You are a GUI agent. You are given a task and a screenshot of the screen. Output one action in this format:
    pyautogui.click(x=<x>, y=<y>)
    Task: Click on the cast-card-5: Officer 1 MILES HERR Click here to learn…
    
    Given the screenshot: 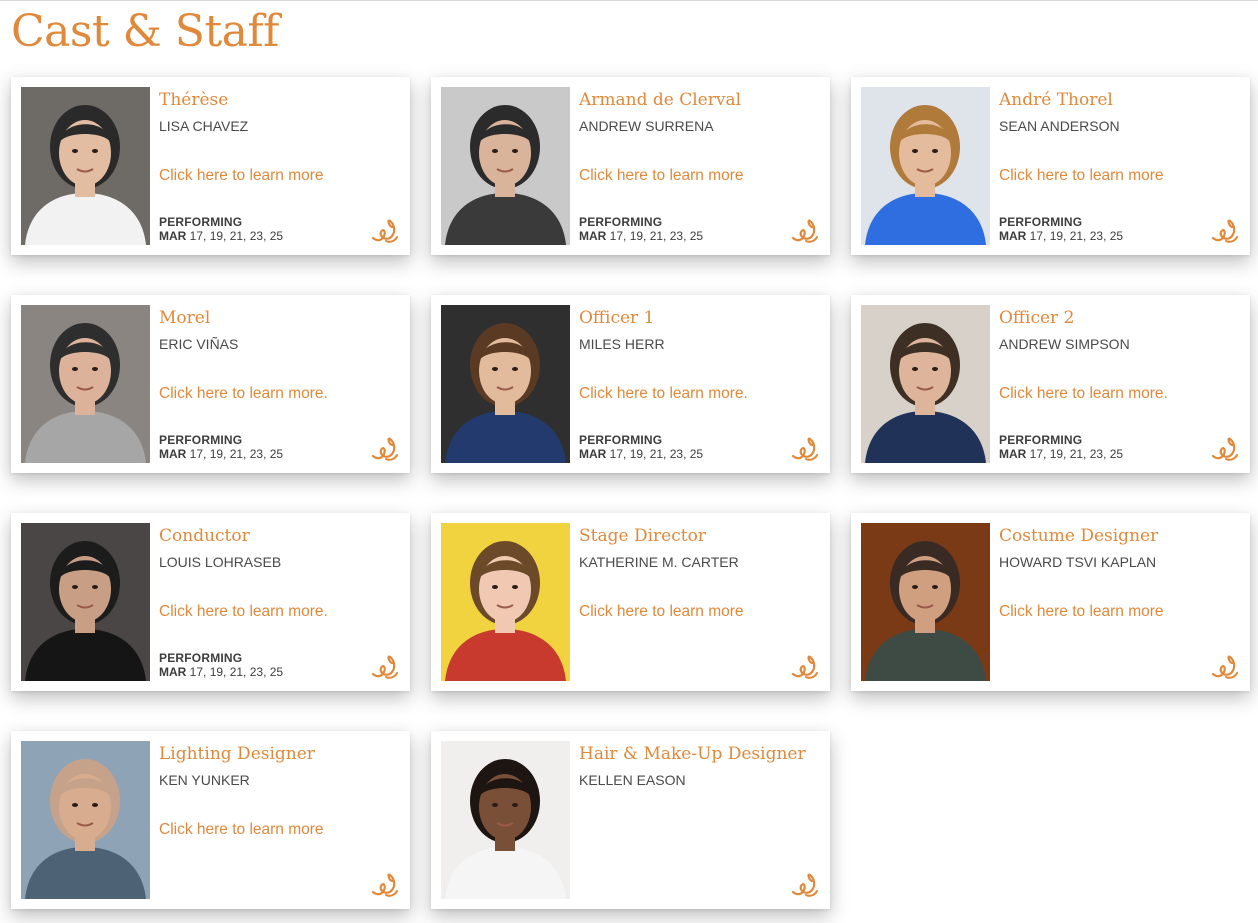 What is the action you would take?
    pyautogui.click(x=630, y=384)
    